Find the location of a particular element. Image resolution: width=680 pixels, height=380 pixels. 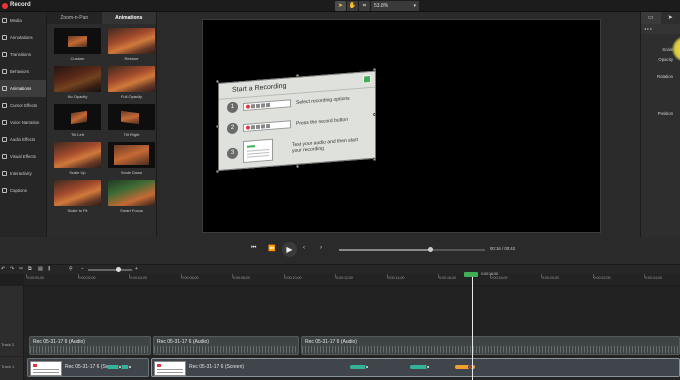

animation-tile-custom: Custom is located at coordinates (77, 46).